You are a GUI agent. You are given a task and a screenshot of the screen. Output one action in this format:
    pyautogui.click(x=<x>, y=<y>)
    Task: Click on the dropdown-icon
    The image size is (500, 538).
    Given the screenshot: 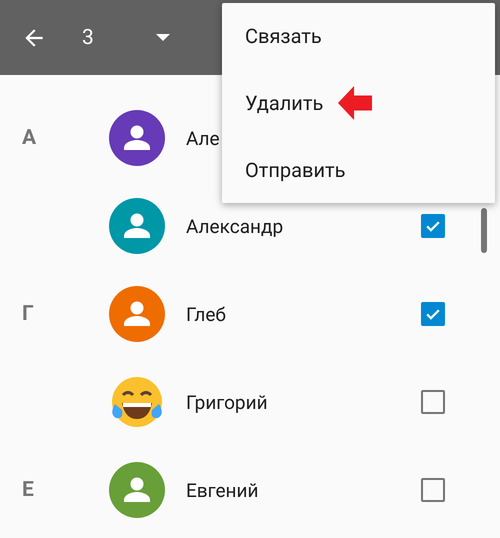 What is the action you would take?
    pyautogui.click(x=163, y=38)
    